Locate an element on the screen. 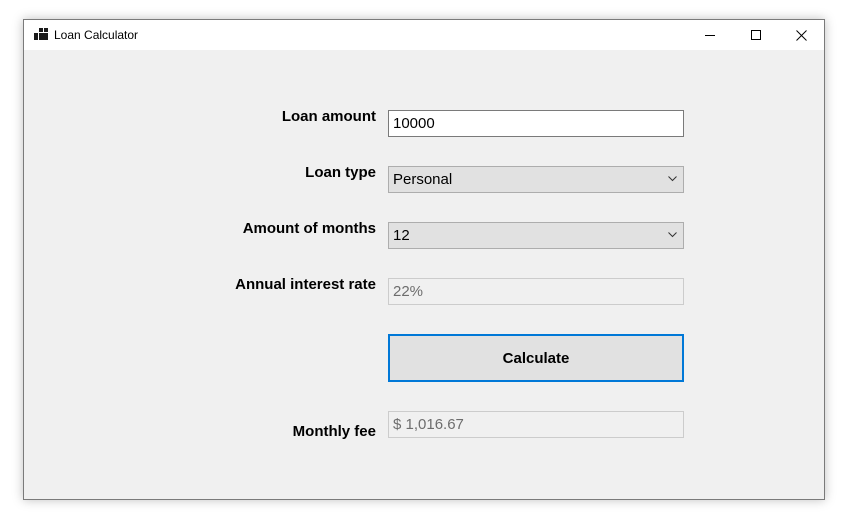 This screenshot has width=848, height=528. maximize-button is located at coordinates (756, 35).